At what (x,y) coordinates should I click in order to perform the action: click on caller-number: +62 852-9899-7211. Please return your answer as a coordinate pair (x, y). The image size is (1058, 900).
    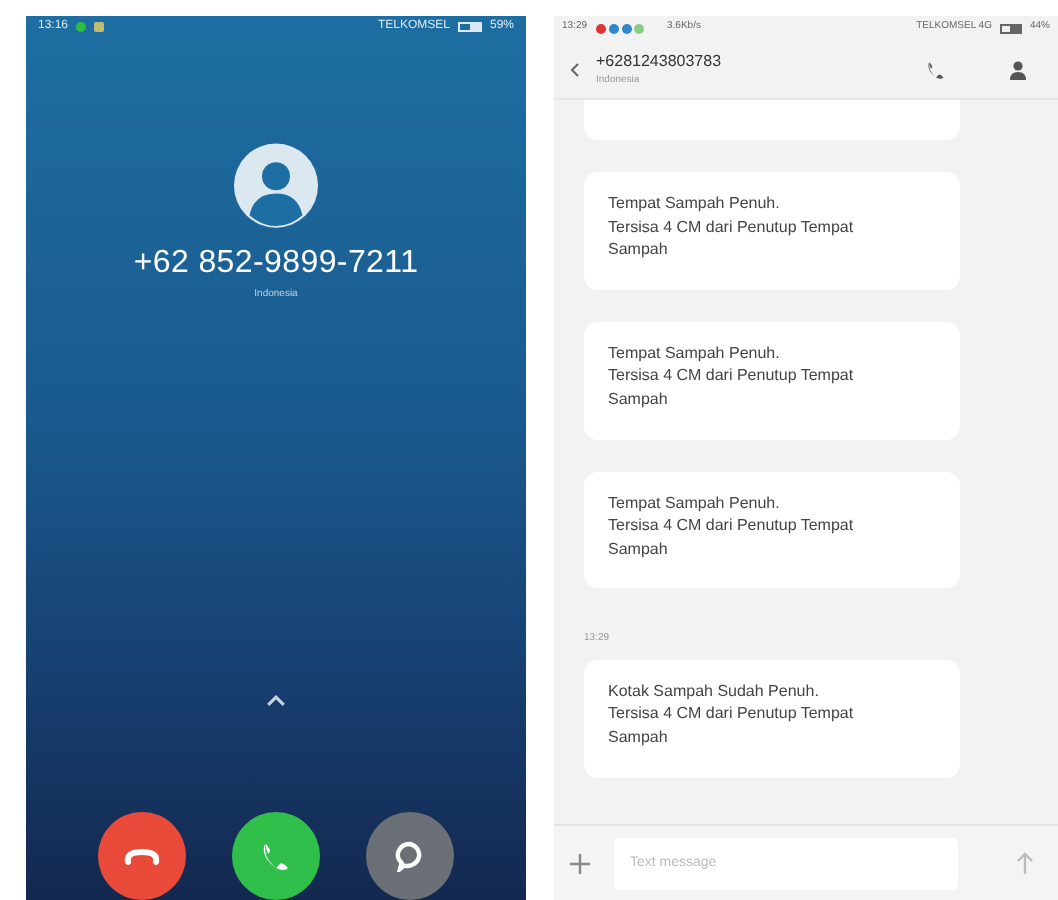
    Looking at the image, I should click on (276, 263).